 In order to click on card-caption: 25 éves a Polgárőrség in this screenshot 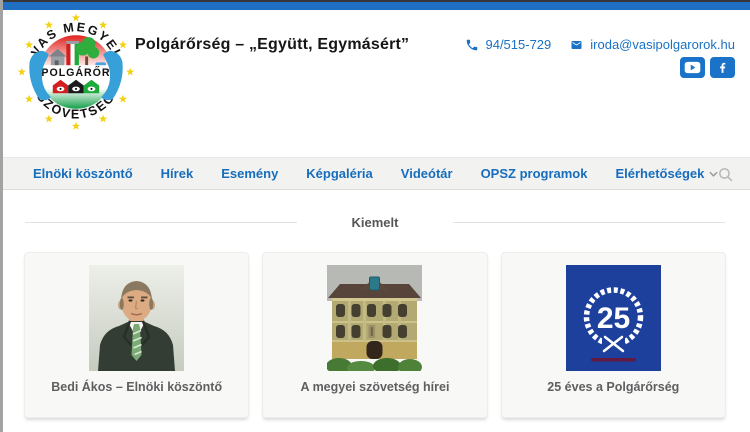, I will do `click(613, 387)`.